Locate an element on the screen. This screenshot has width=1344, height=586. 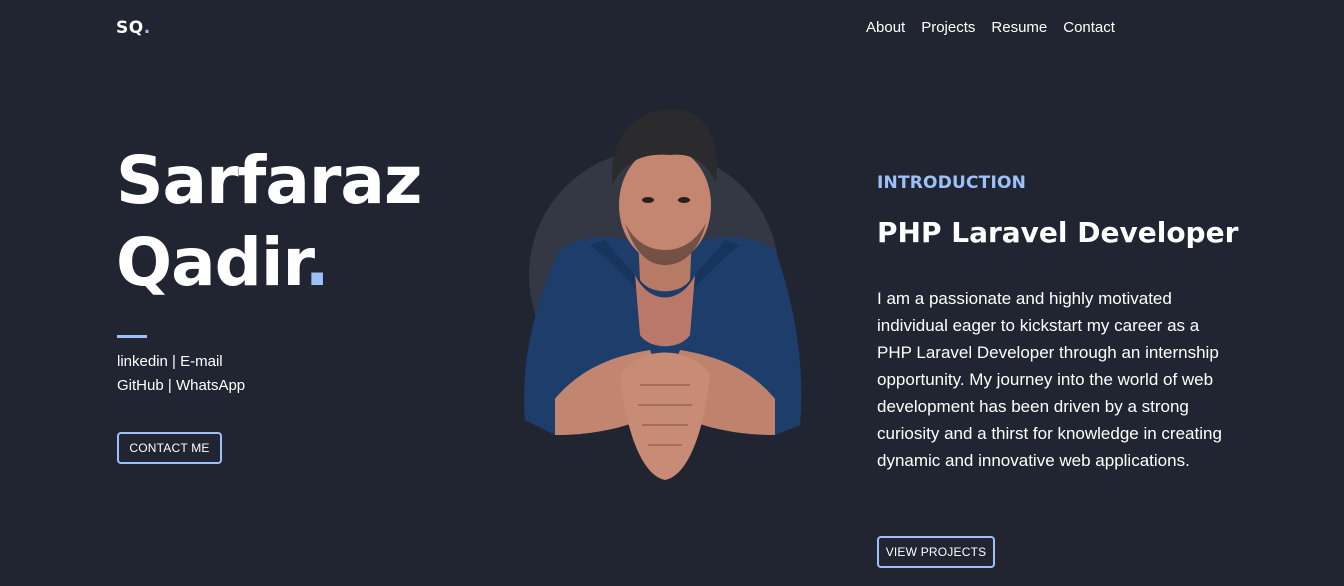
accent-divider is located at coordinates (132, 336).